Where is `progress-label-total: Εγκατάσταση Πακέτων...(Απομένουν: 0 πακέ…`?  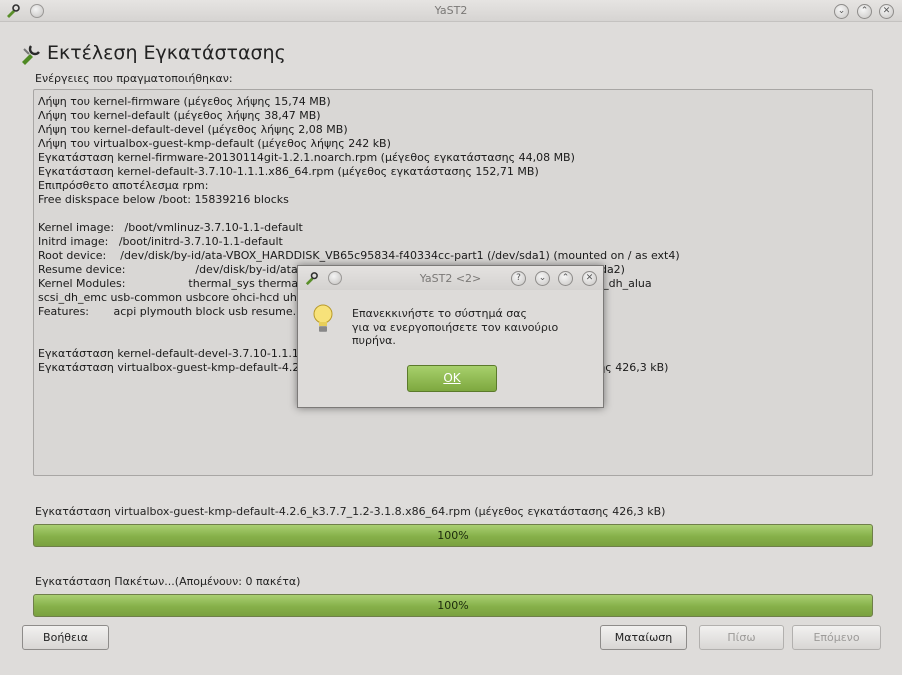
progress-label-total: Εγκατάσταση Πακέτων...(Απομένουν: 0 πακέ… is located at coordinates (168, 581).